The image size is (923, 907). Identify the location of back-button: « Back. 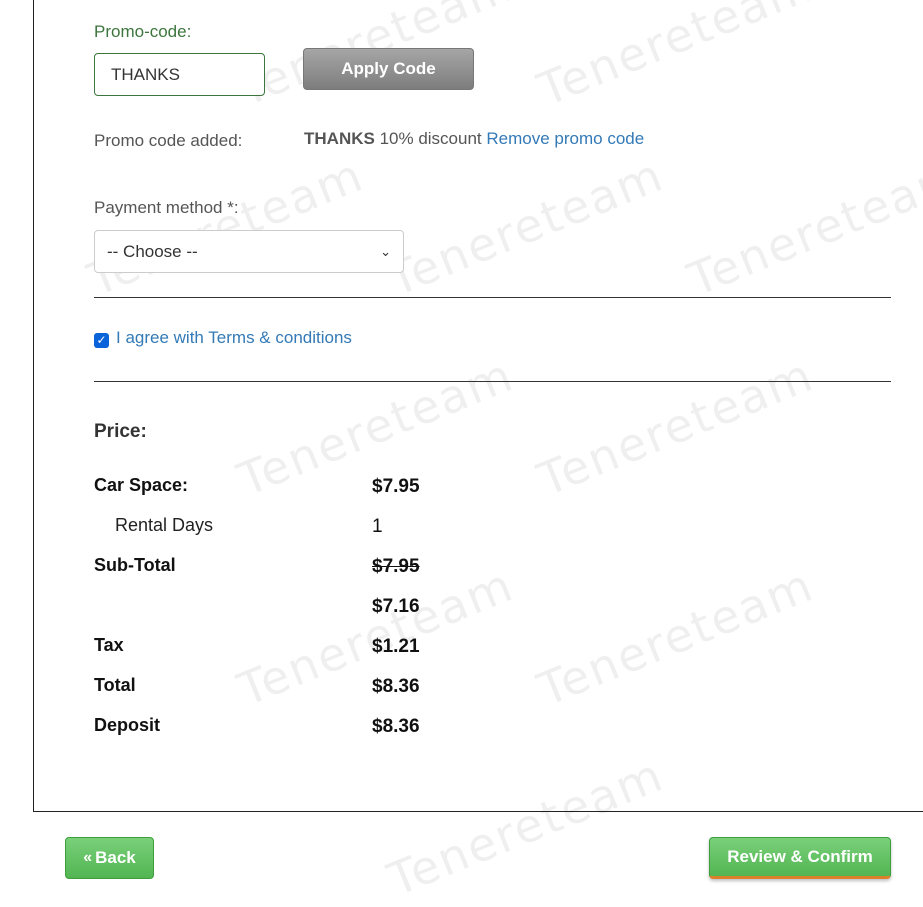
(109, 858).